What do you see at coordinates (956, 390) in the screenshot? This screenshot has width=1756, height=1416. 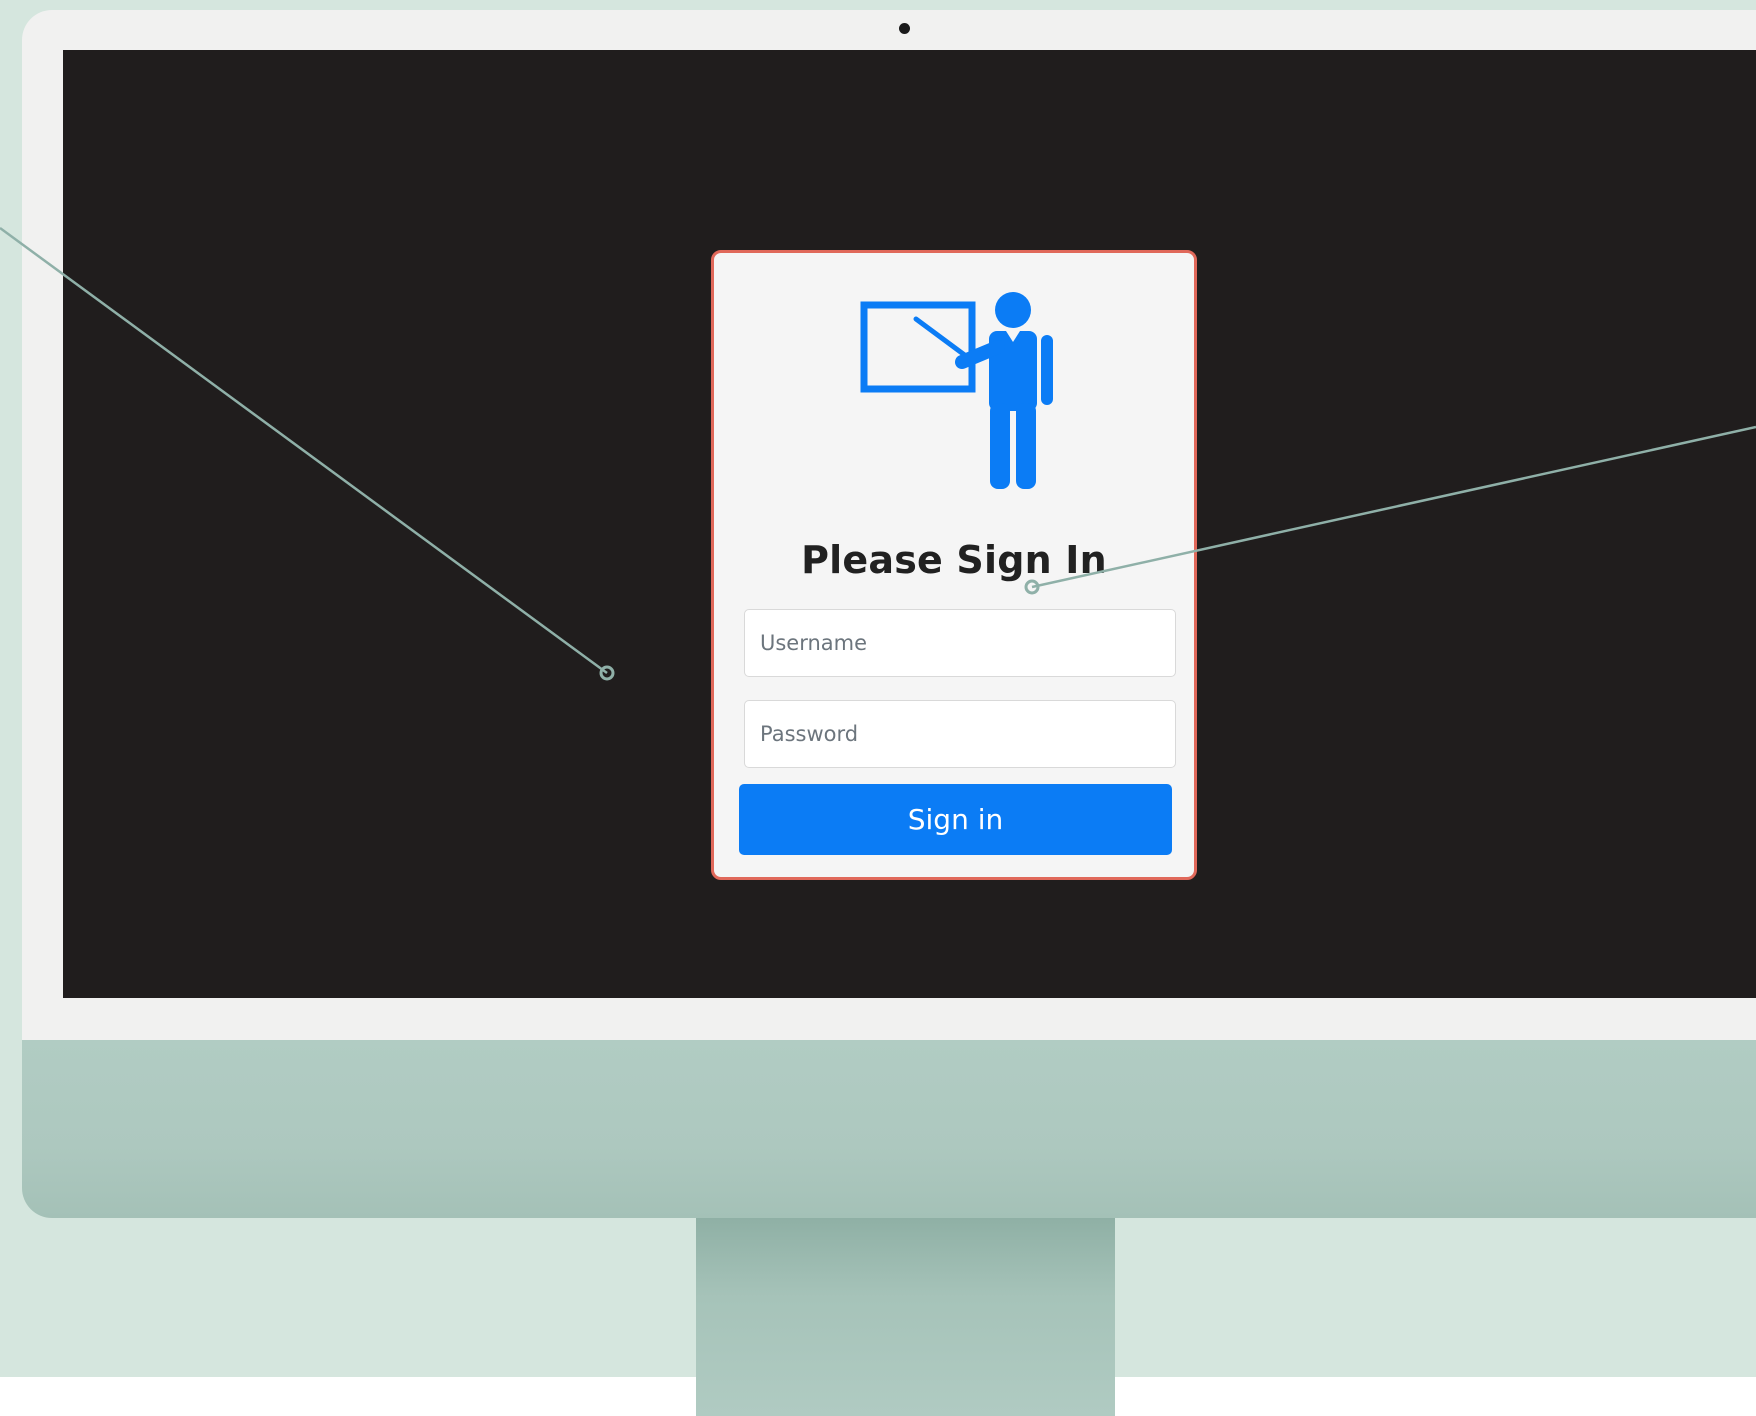 I see `teacher-presentation-icon` at bounding box center [956, 390].